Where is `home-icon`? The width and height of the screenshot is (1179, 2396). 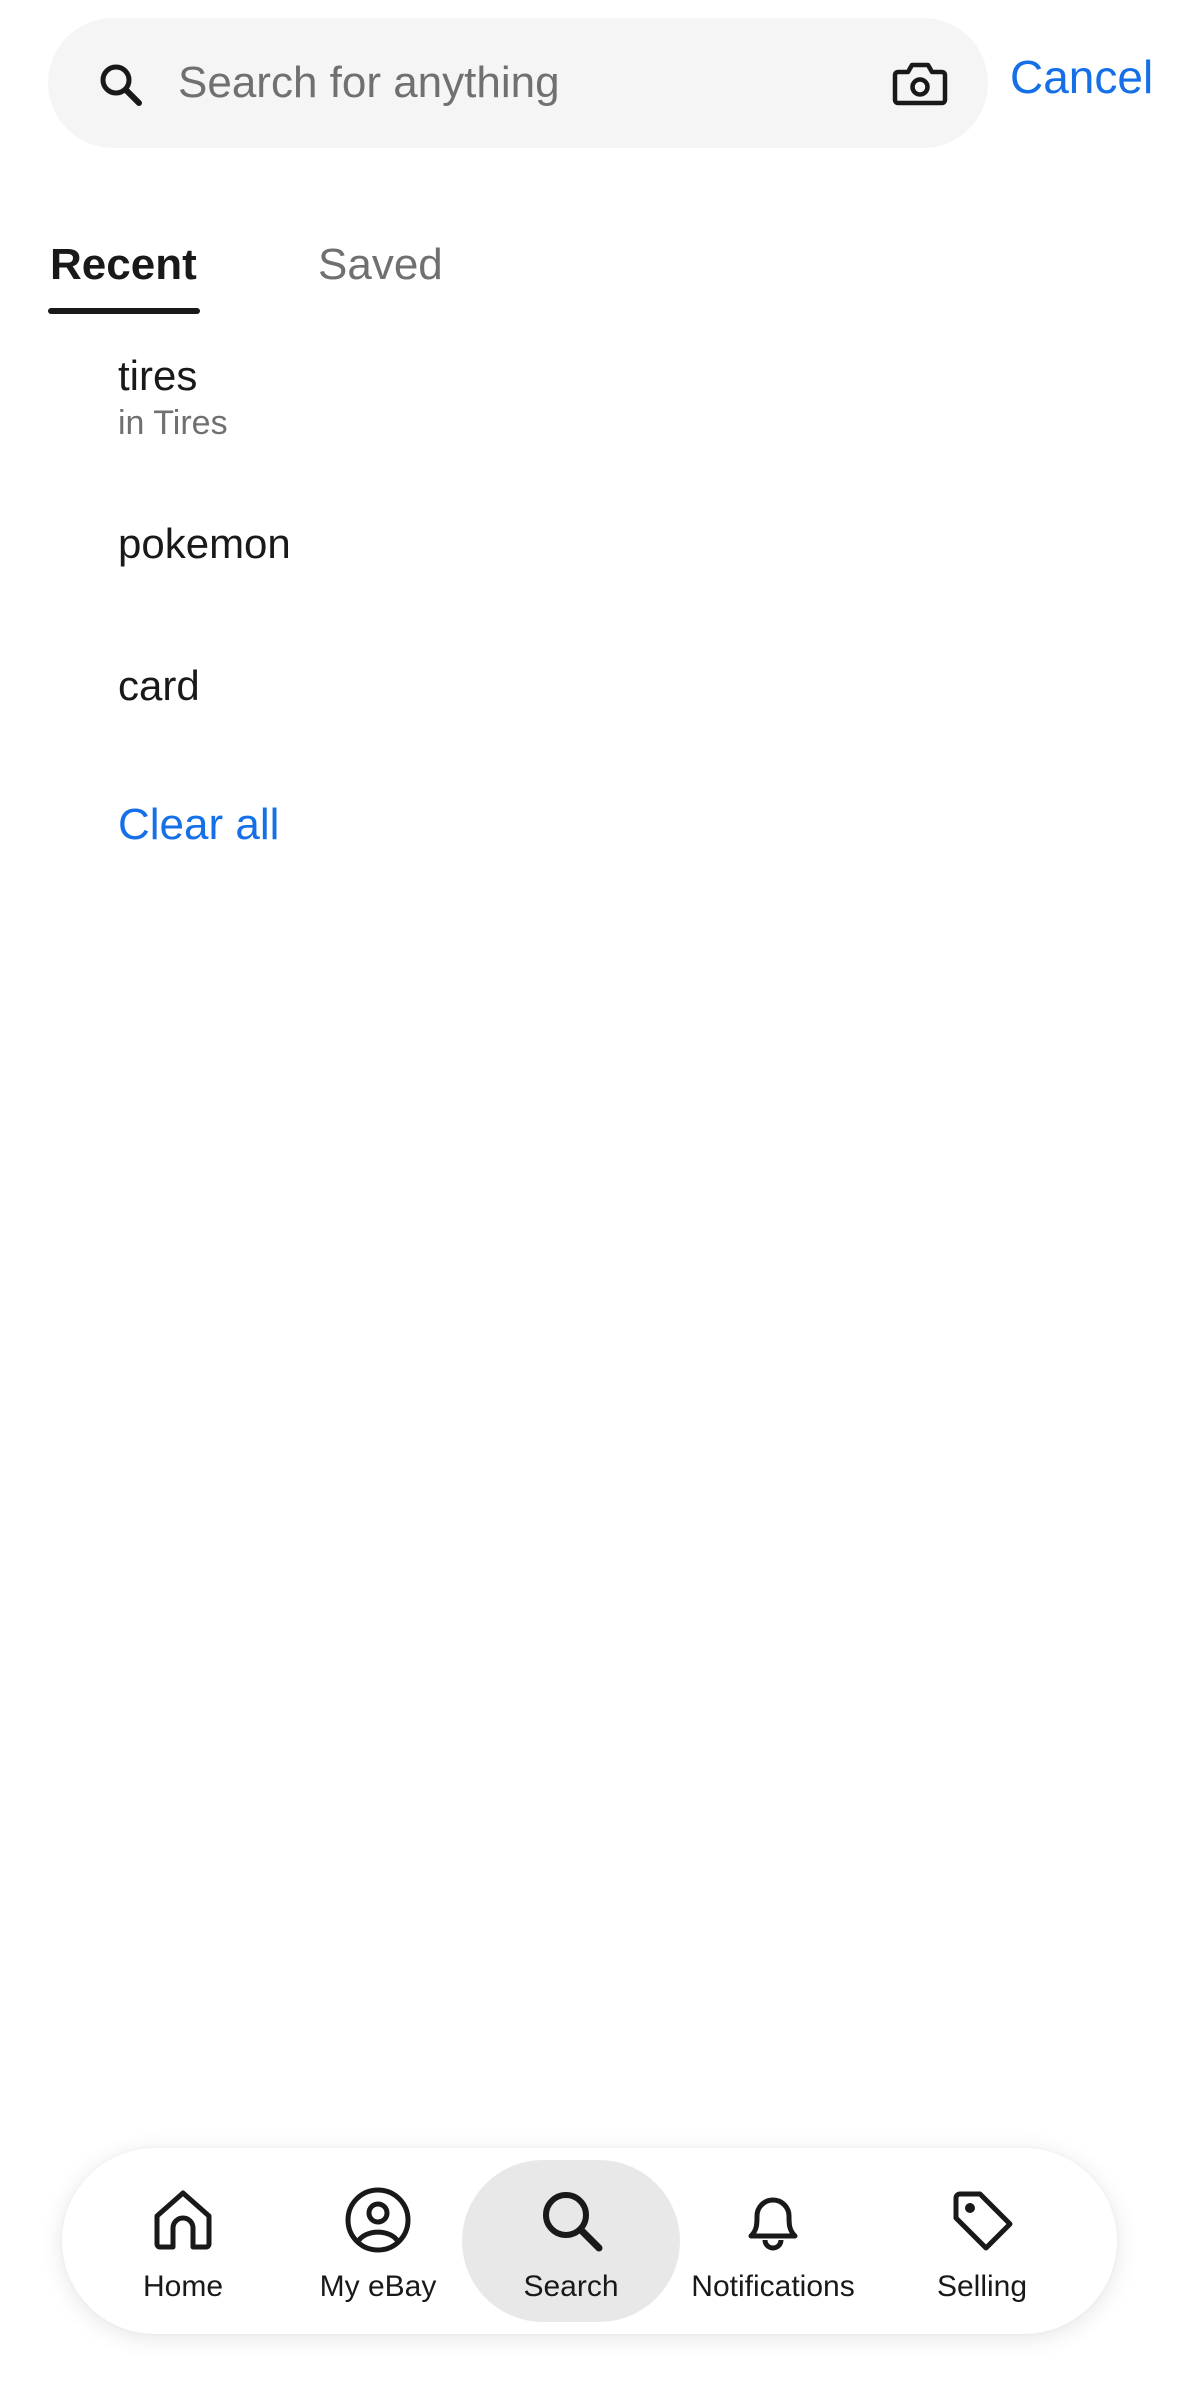
home-icon is located at coordinates (183, 2220).